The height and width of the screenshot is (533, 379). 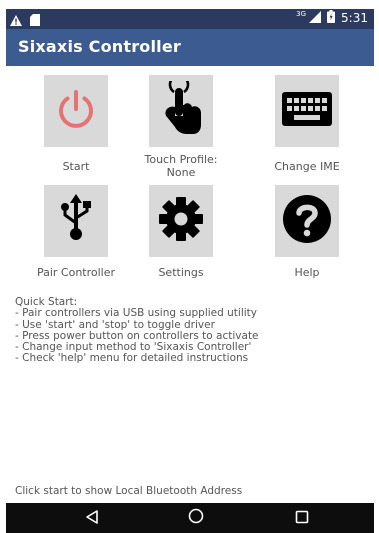 I want to click on change-ime-button, so click(x=307, y=111).